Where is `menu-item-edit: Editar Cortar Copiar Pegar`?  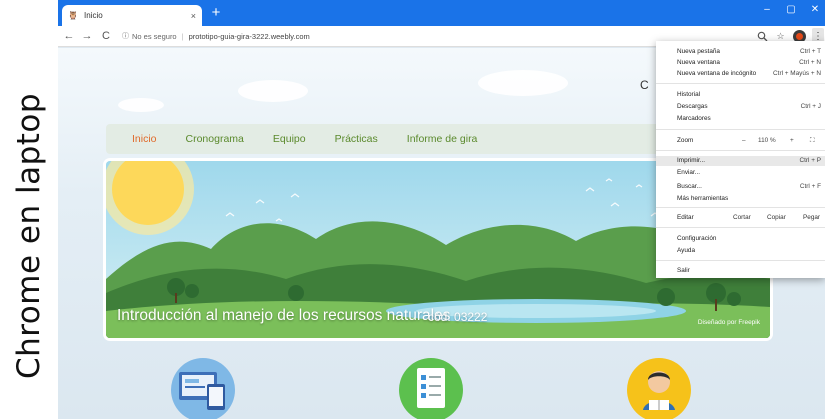 menu-item-edit: Editar Cortar Copiar Pegar is located at coordinates (749, 218).